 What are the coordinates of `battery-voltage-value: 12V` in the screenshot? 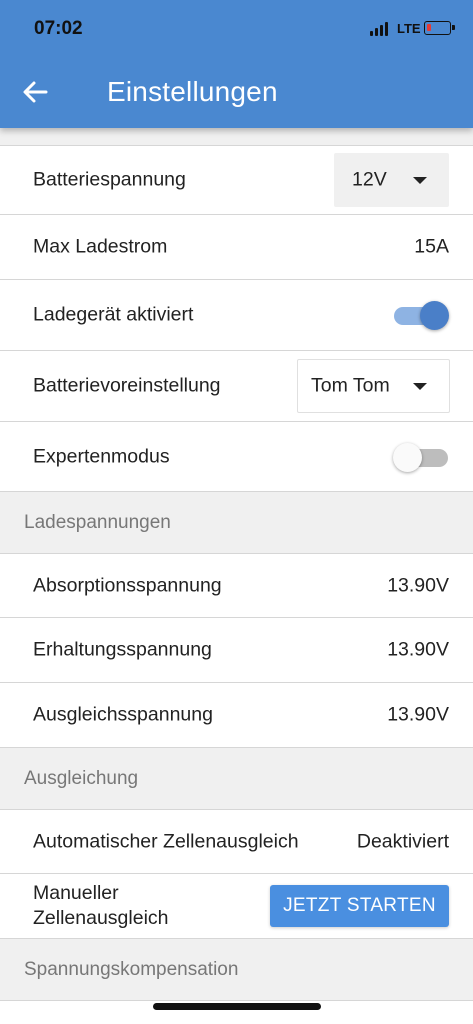 It's located at (369, 179).